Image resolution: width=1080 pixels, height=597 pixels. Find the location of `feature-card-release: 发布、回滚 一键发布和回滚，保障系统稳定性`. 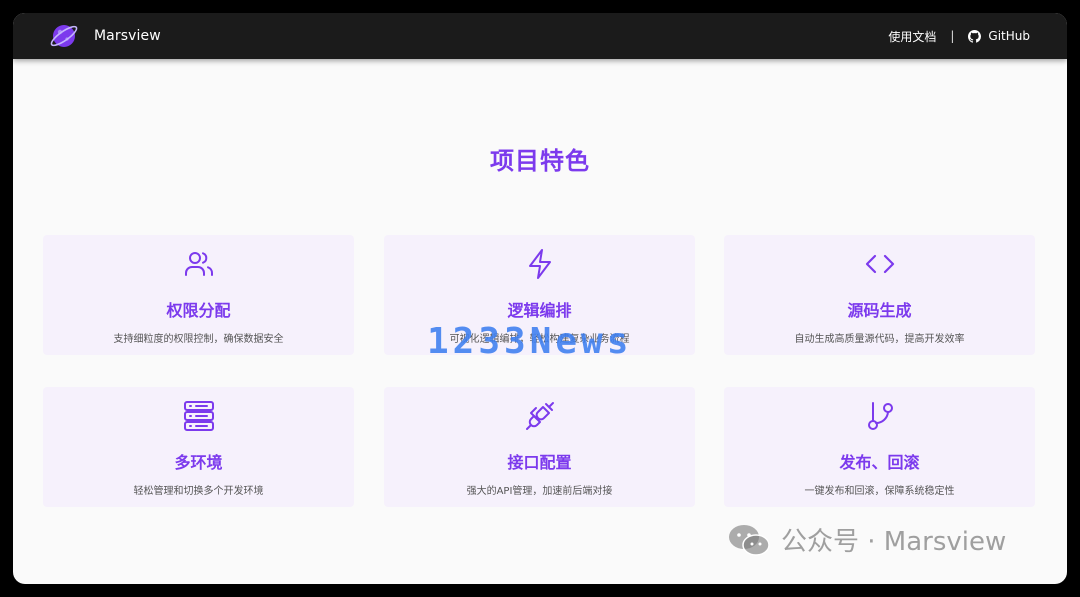

feature-card-release: 发布、回滚 一键发布和回滚，保障系统稳定性 is located at coordinates (879, 447).